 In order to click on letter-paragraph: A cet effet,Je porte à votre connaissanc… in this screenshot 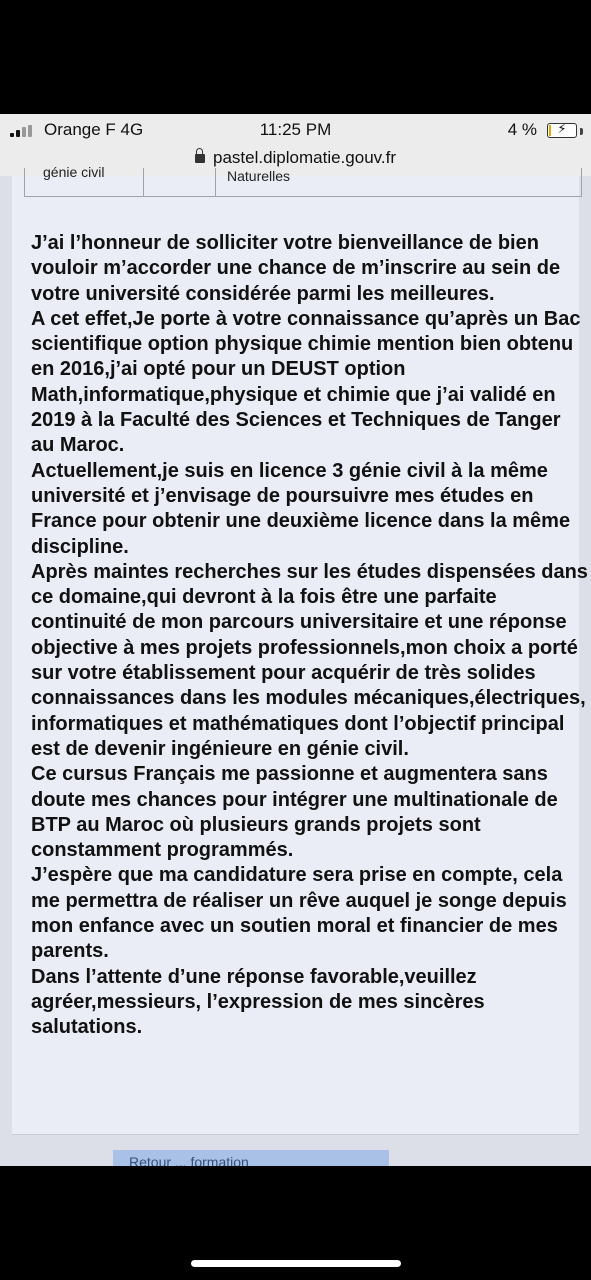, I will do `click(306, 382)`.